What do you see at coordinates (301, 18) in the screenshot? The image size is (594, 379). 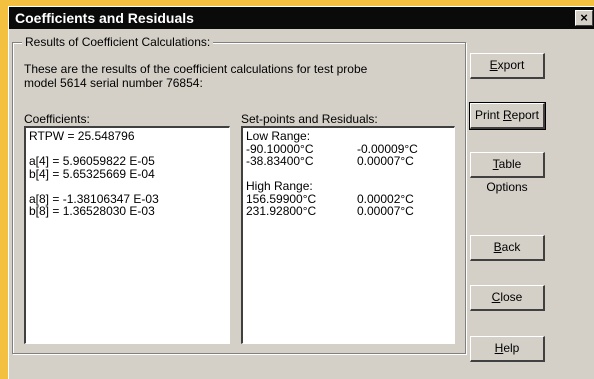 I see `title-bar: Coefficients and Residuals ×` at bounding box center [301, 18].